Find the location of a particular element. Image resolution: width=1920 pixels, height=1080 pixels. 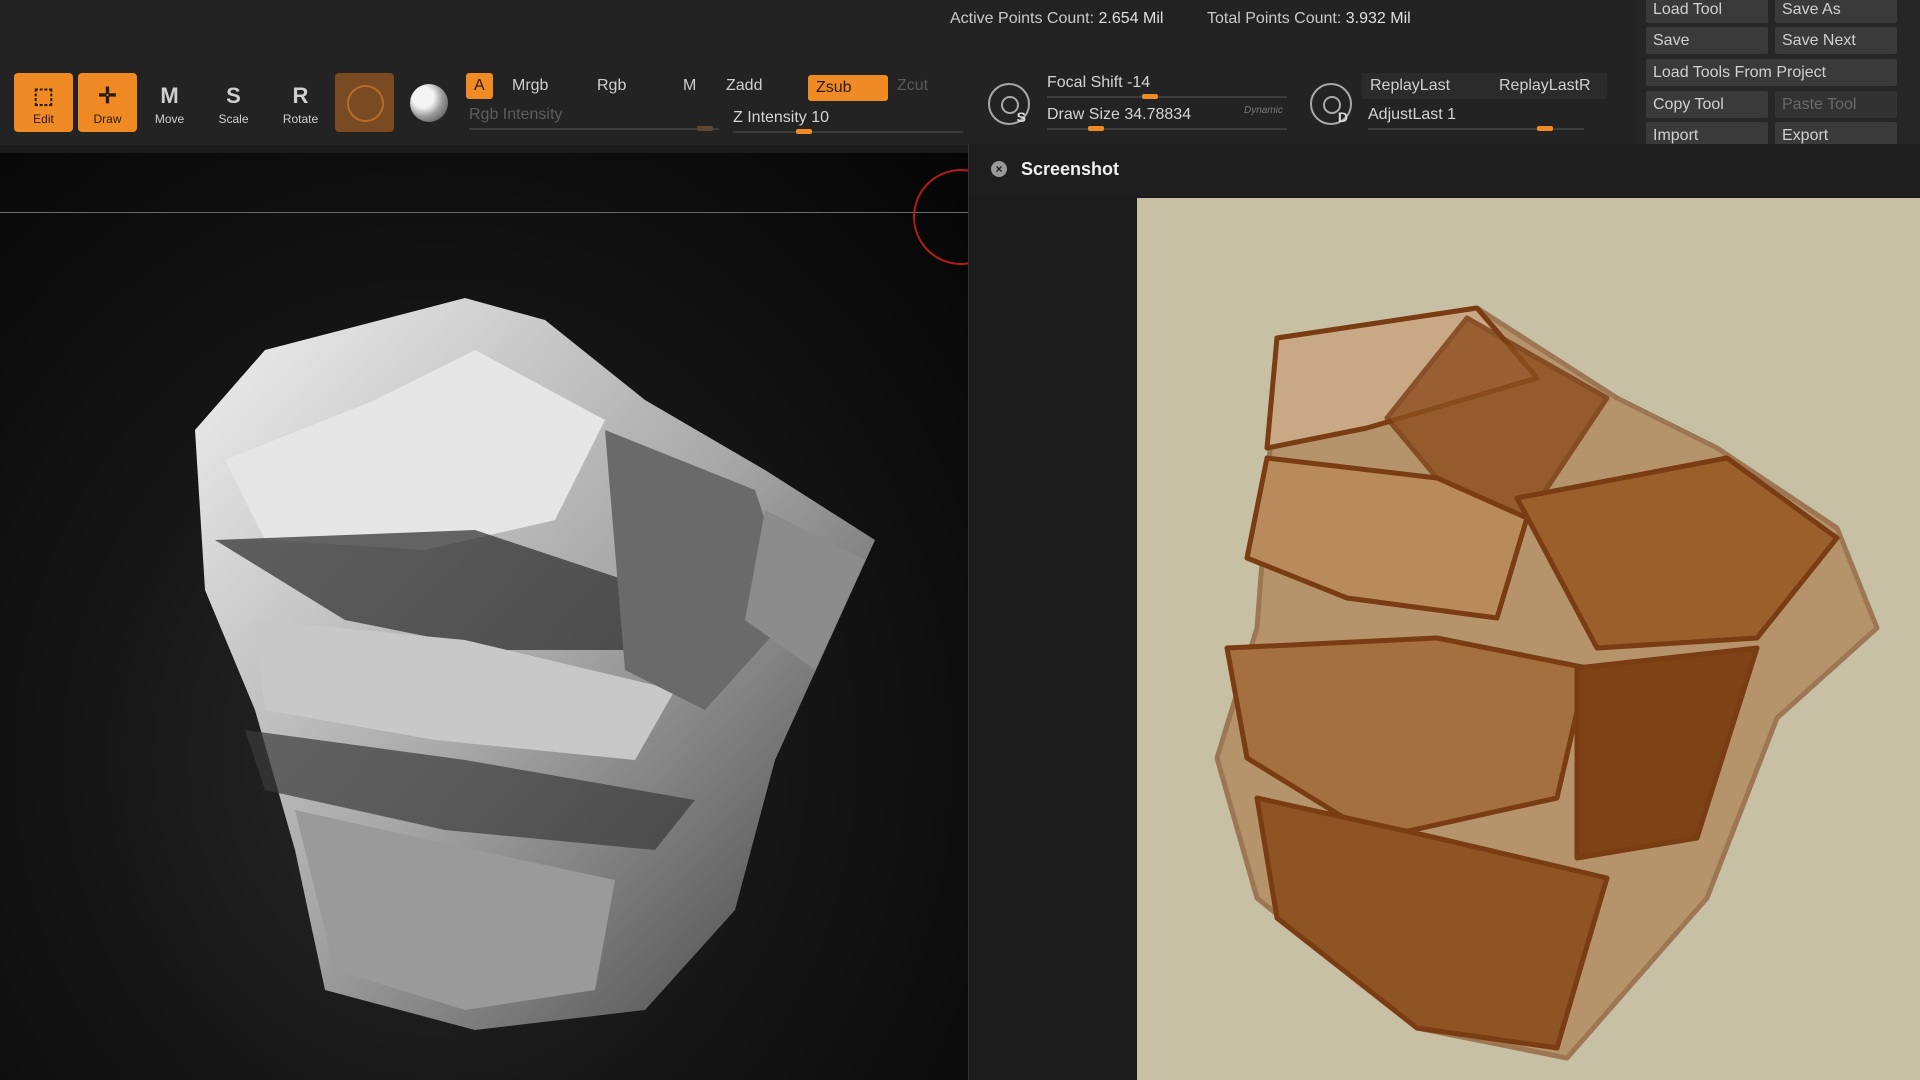

viewport-horizon-line is located at coordinates (484, 212).